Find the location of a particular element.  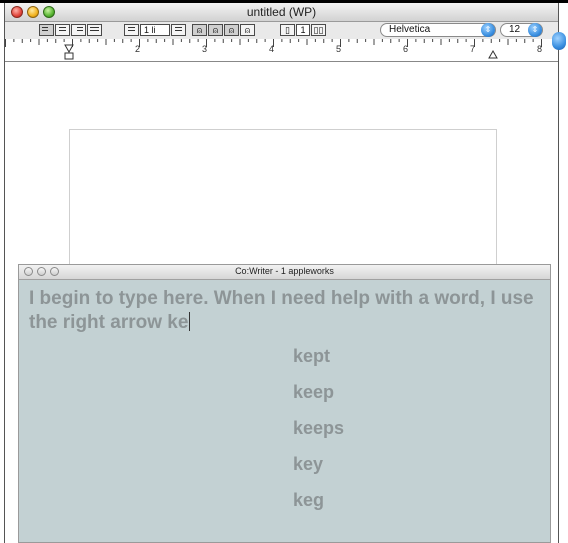

align-justify-icon is located at coordinates (94, 30).